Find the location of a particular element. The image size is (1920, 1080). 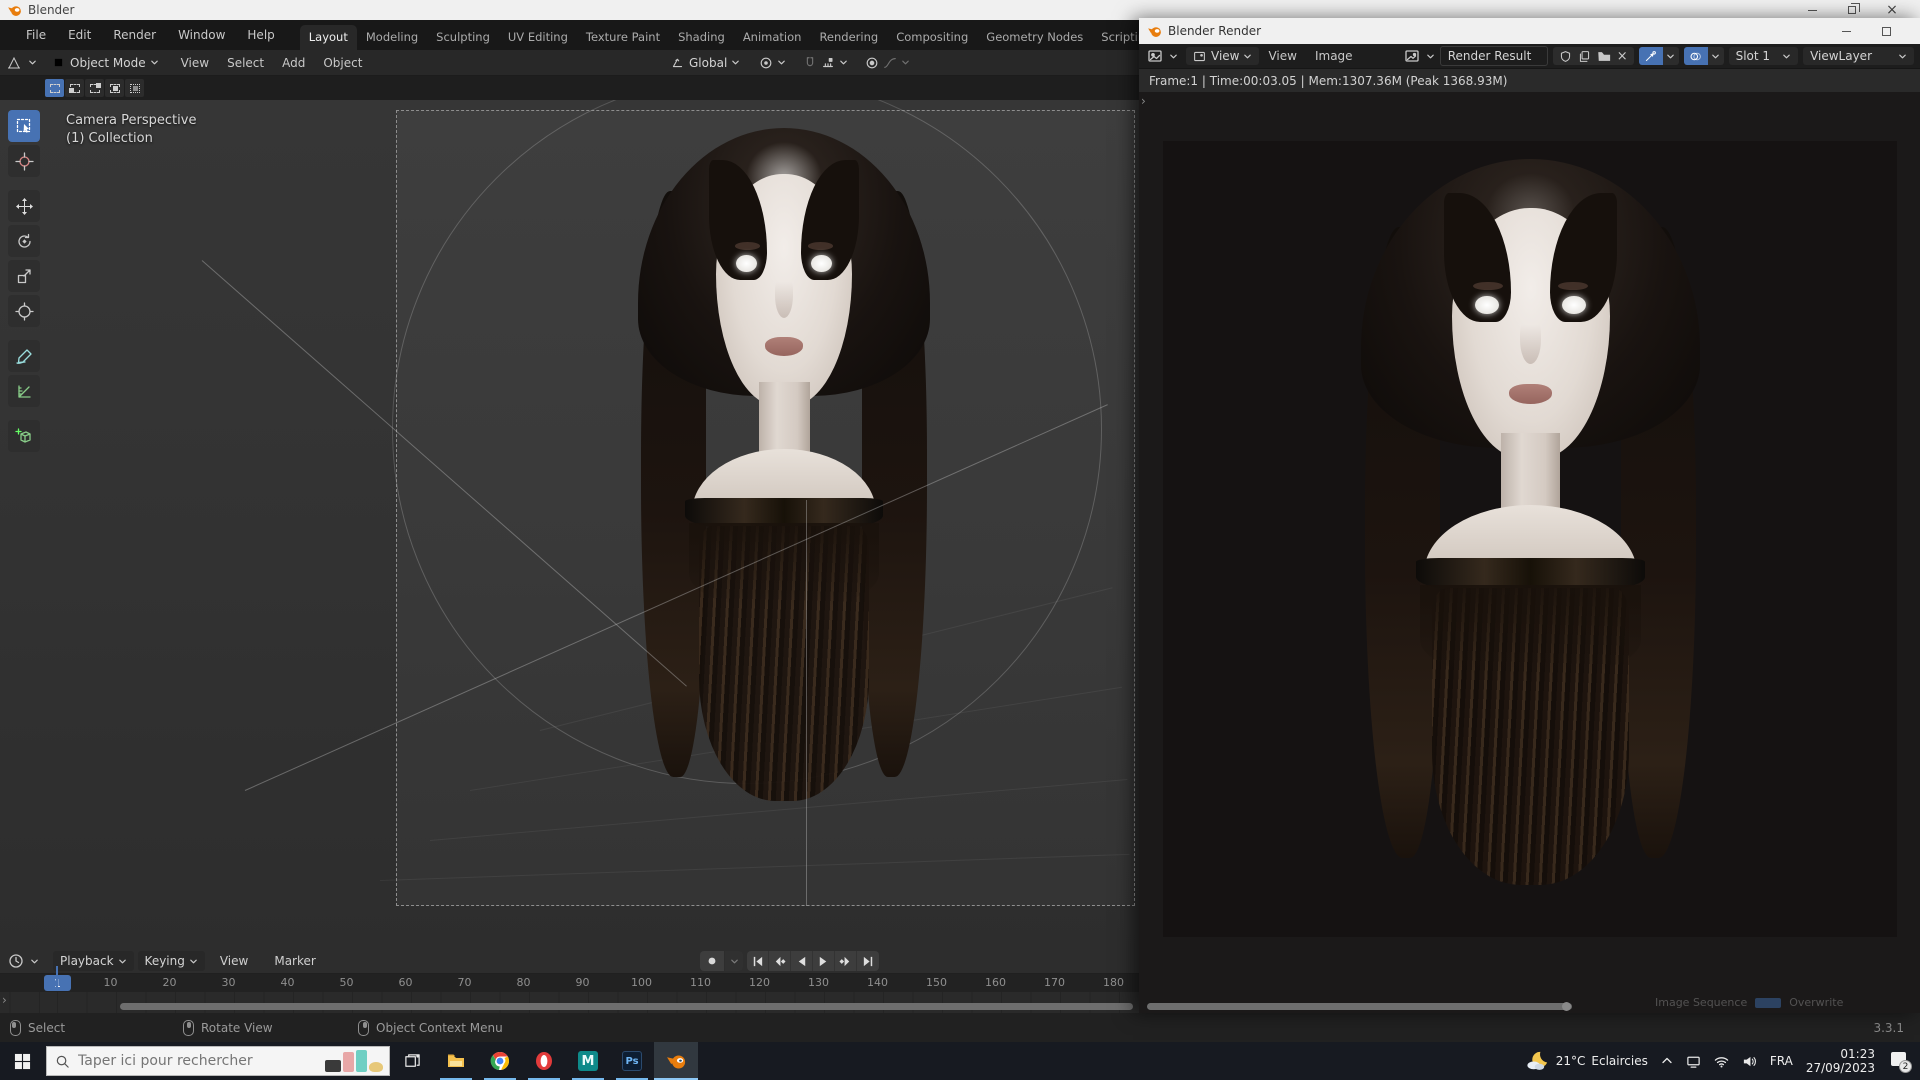

snap-controls is located at coordinates (826, 62).